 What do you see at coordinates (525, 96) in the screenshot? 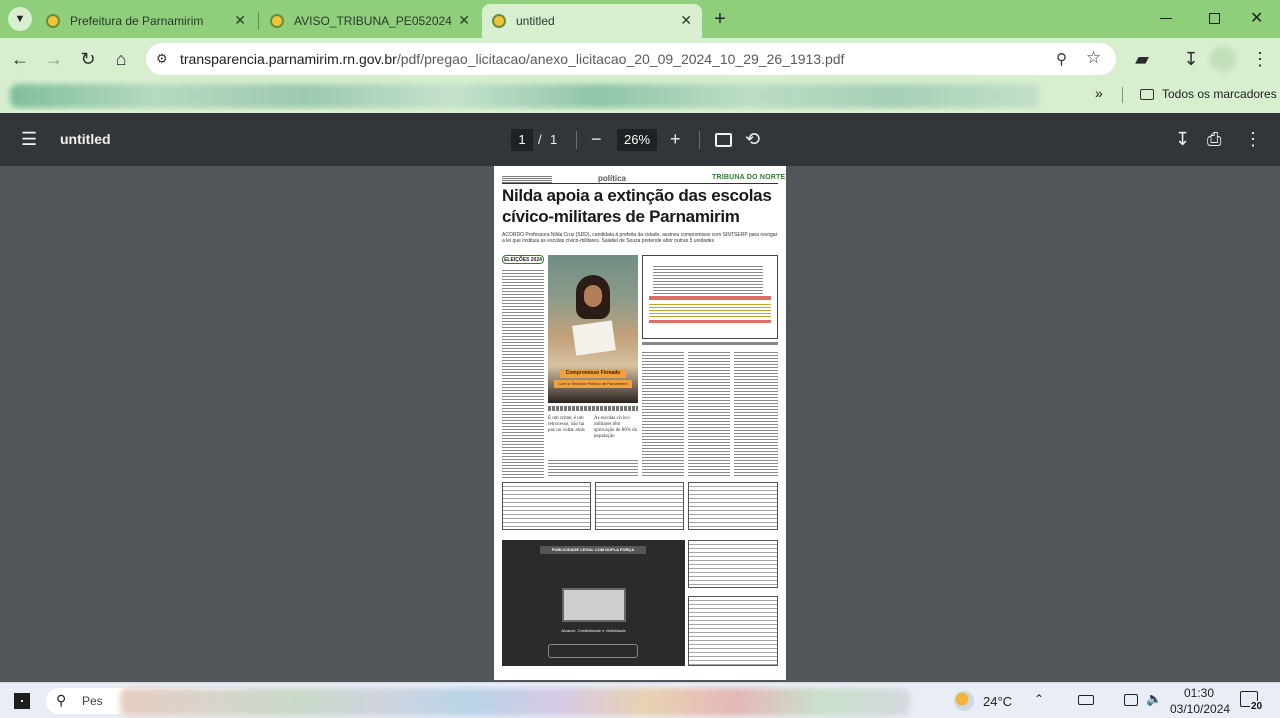
I see `blurred-bookmarks` at bounding box center [525, 96].